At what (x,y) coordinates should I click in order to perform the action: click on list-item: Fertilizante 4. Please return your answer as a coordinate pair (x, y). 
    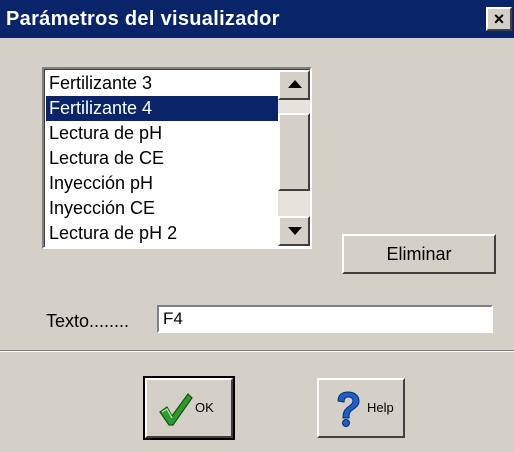
    Looking at the image, I should click on (162, 108).